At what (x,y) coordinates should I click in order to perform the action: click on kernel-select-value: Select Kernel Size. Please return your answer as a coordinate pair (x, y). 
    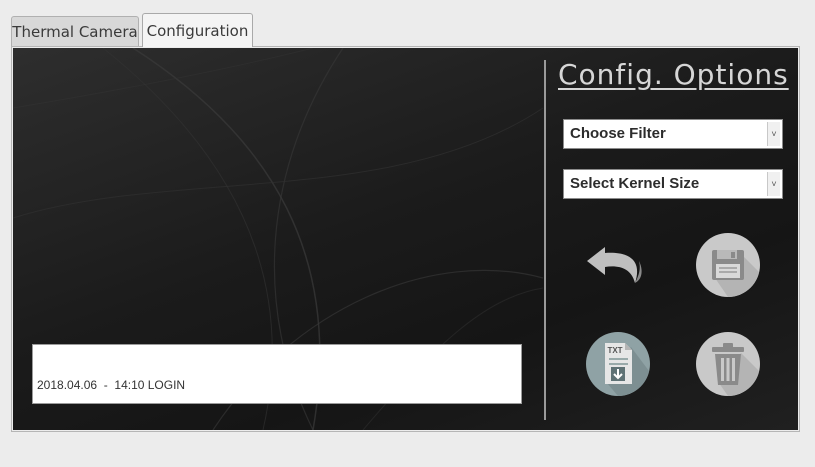
    Looking at the image, I should click on (635, 183).